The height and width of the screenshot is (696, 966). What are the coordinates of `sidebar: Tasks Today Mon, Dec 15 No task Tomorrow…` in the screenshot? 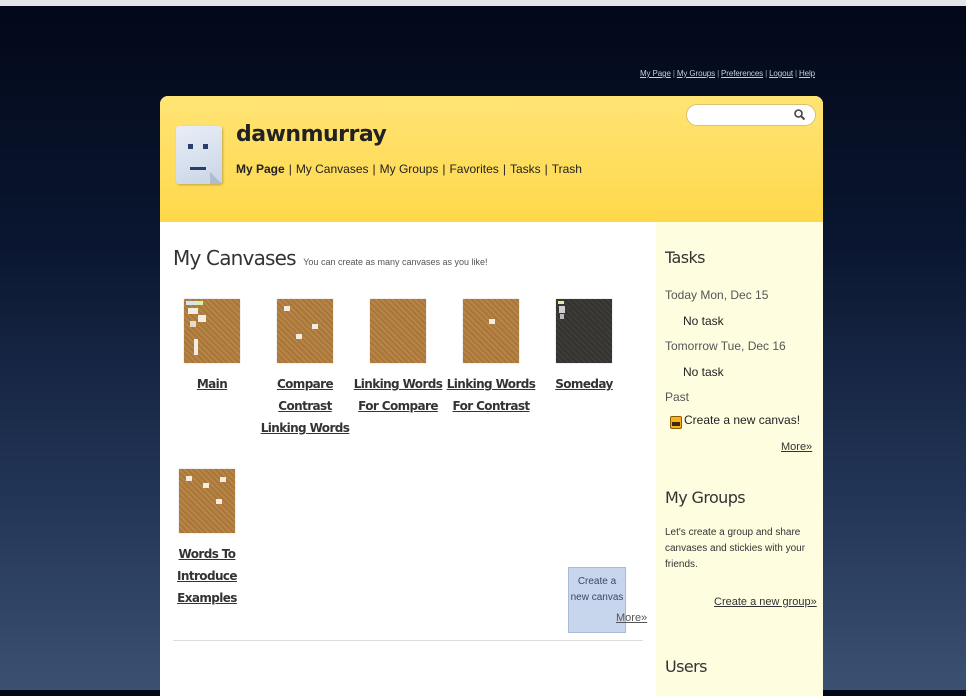 It's located at (739, 459).